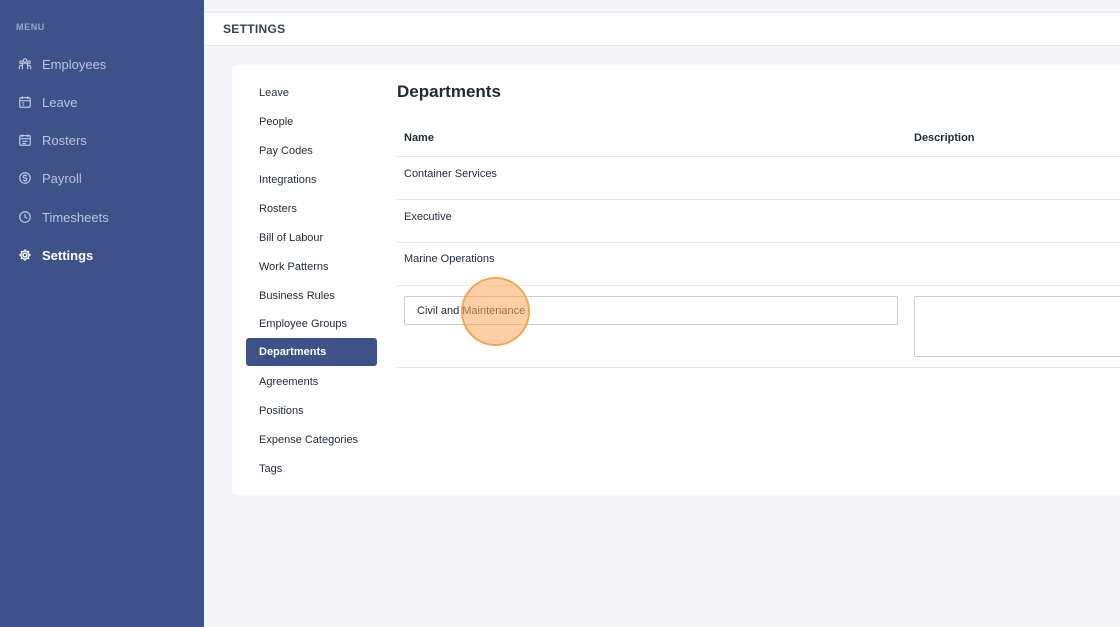 This screenshot has width=1120, height=627. Describe the element at coordinates (30, 27) in the screenshot. I see `menu-label: MENU` at that location.